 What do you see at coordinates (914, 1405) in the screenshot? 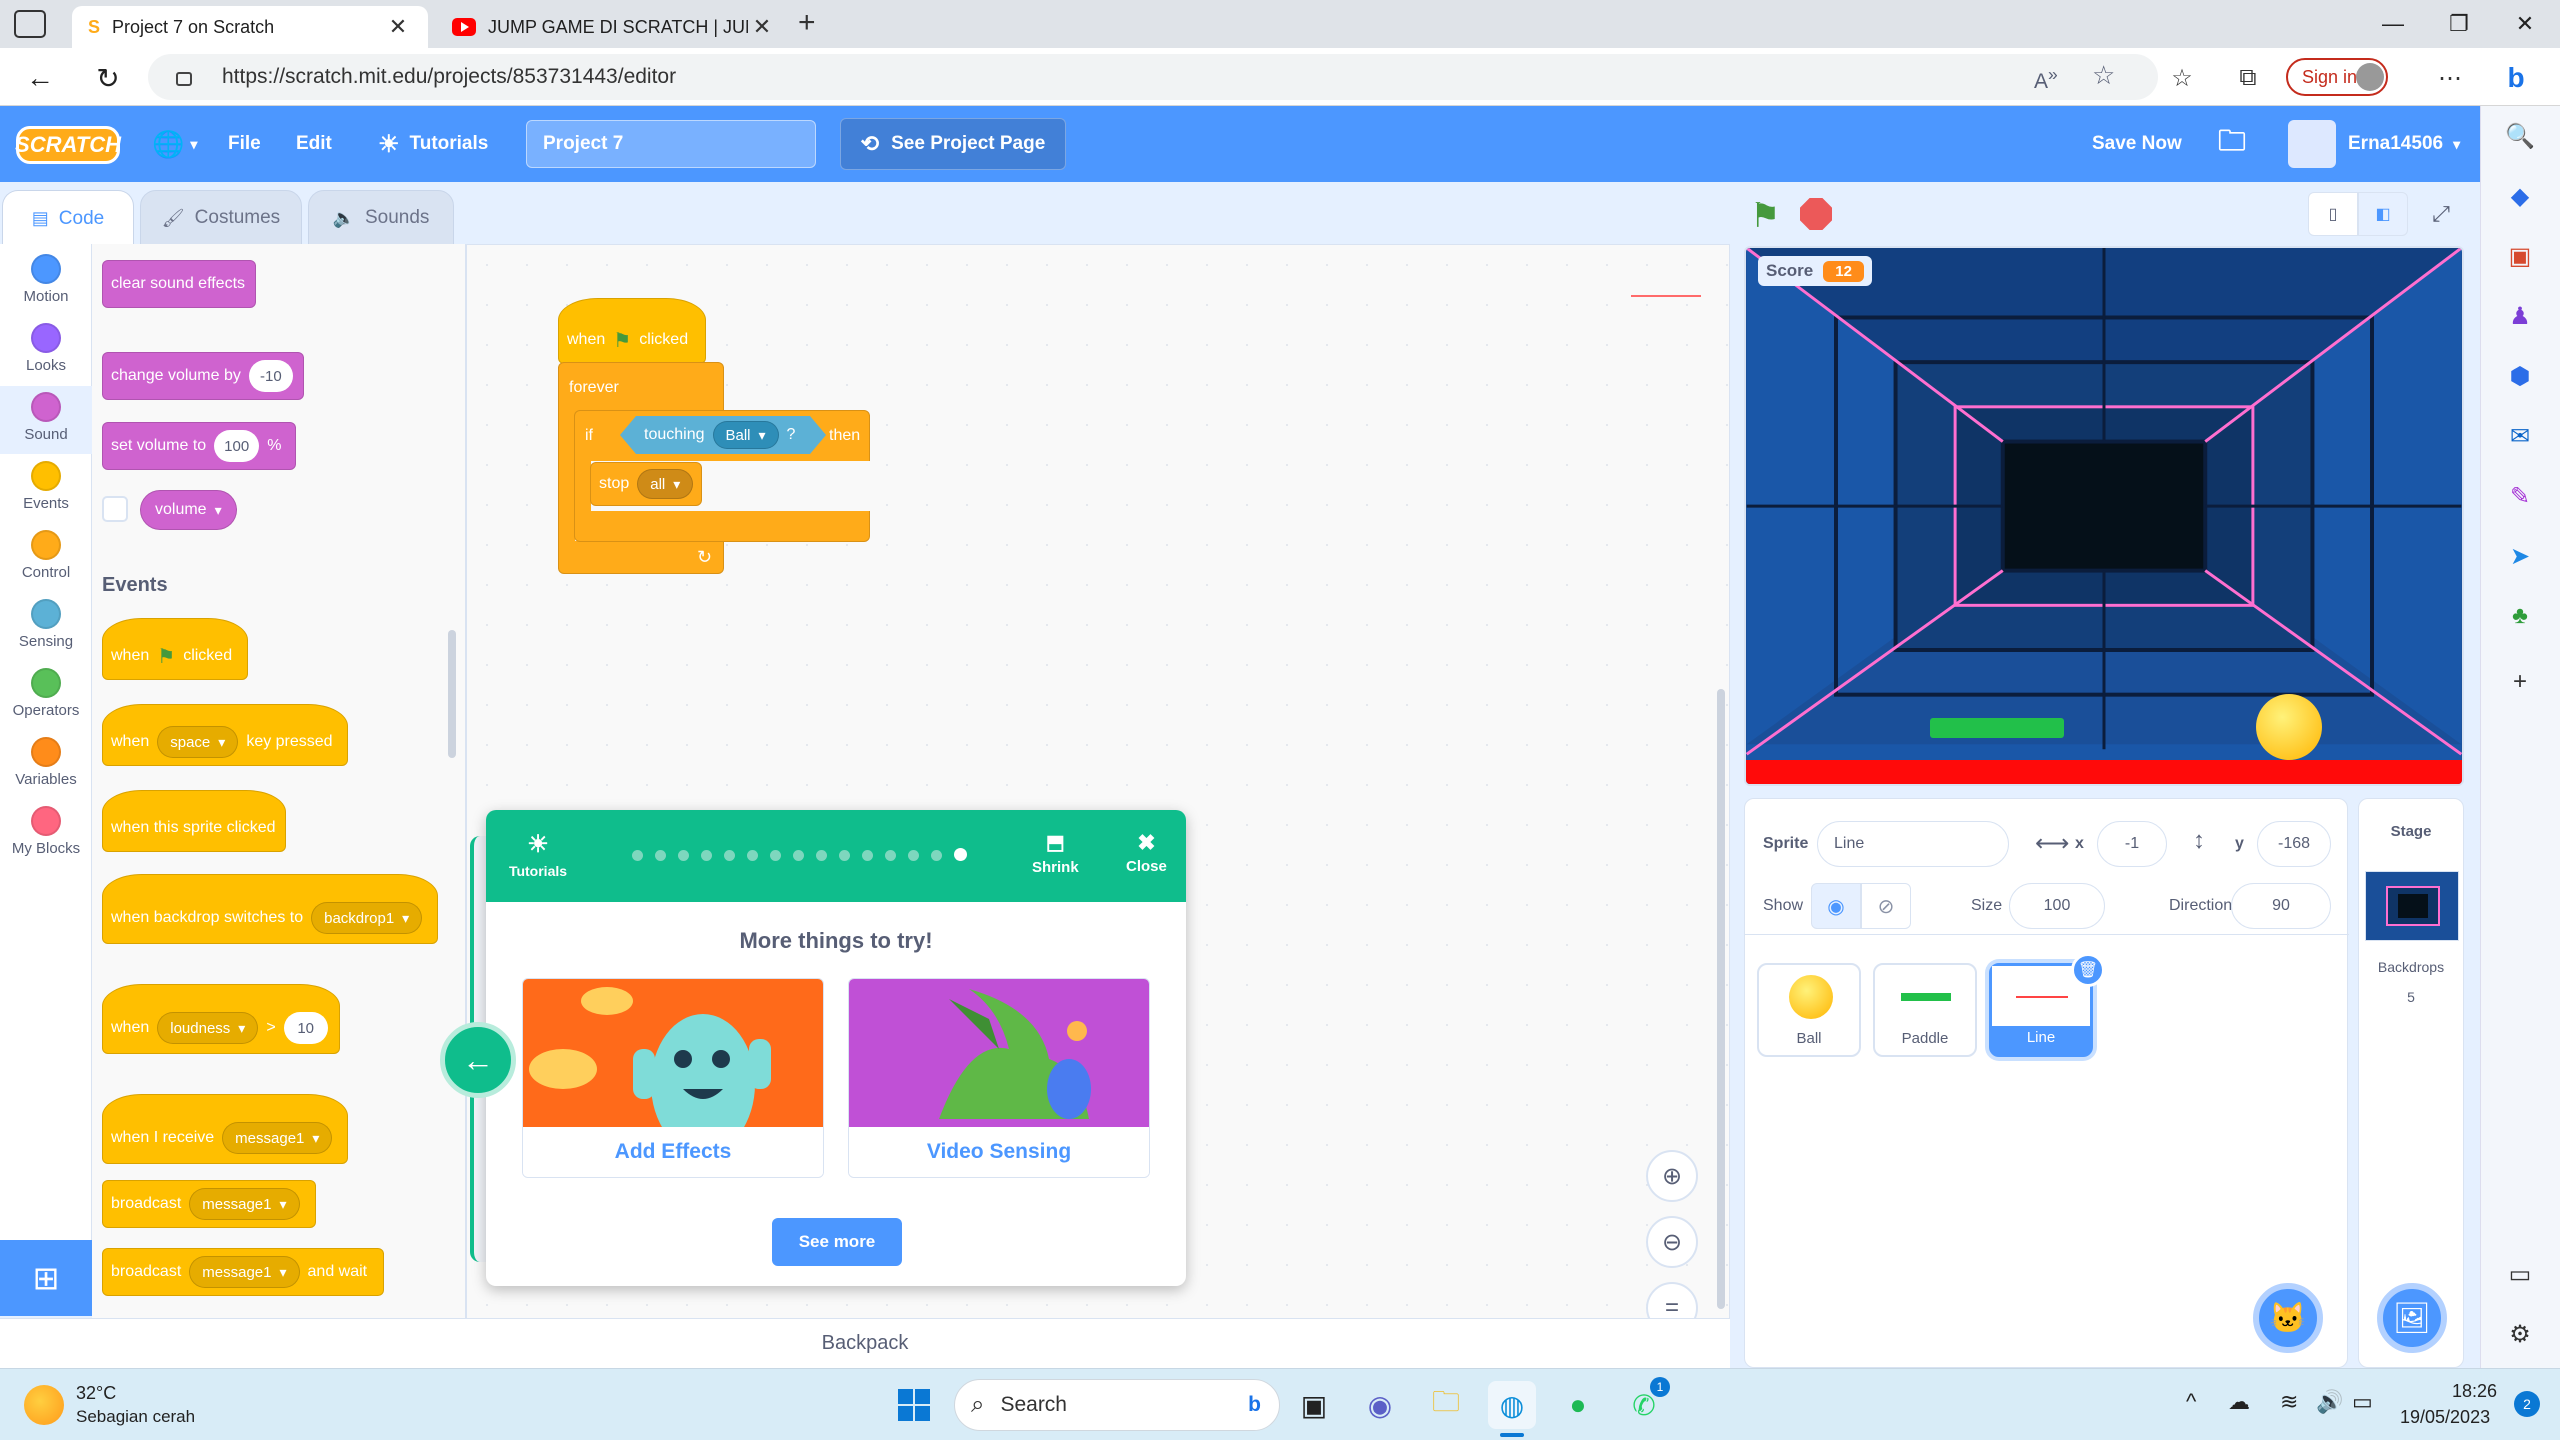
I see `start-button` at bounding box center [914, 1405].